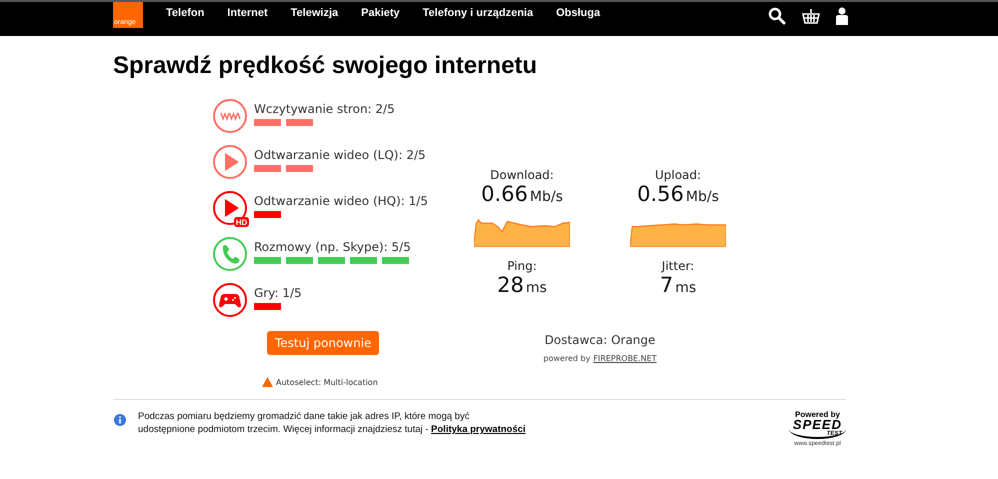 This screenshot has width=998, height=479. I want to click on quality-label: Odtwarzanie wideo (HQ): 1/5, so click(341, 201).